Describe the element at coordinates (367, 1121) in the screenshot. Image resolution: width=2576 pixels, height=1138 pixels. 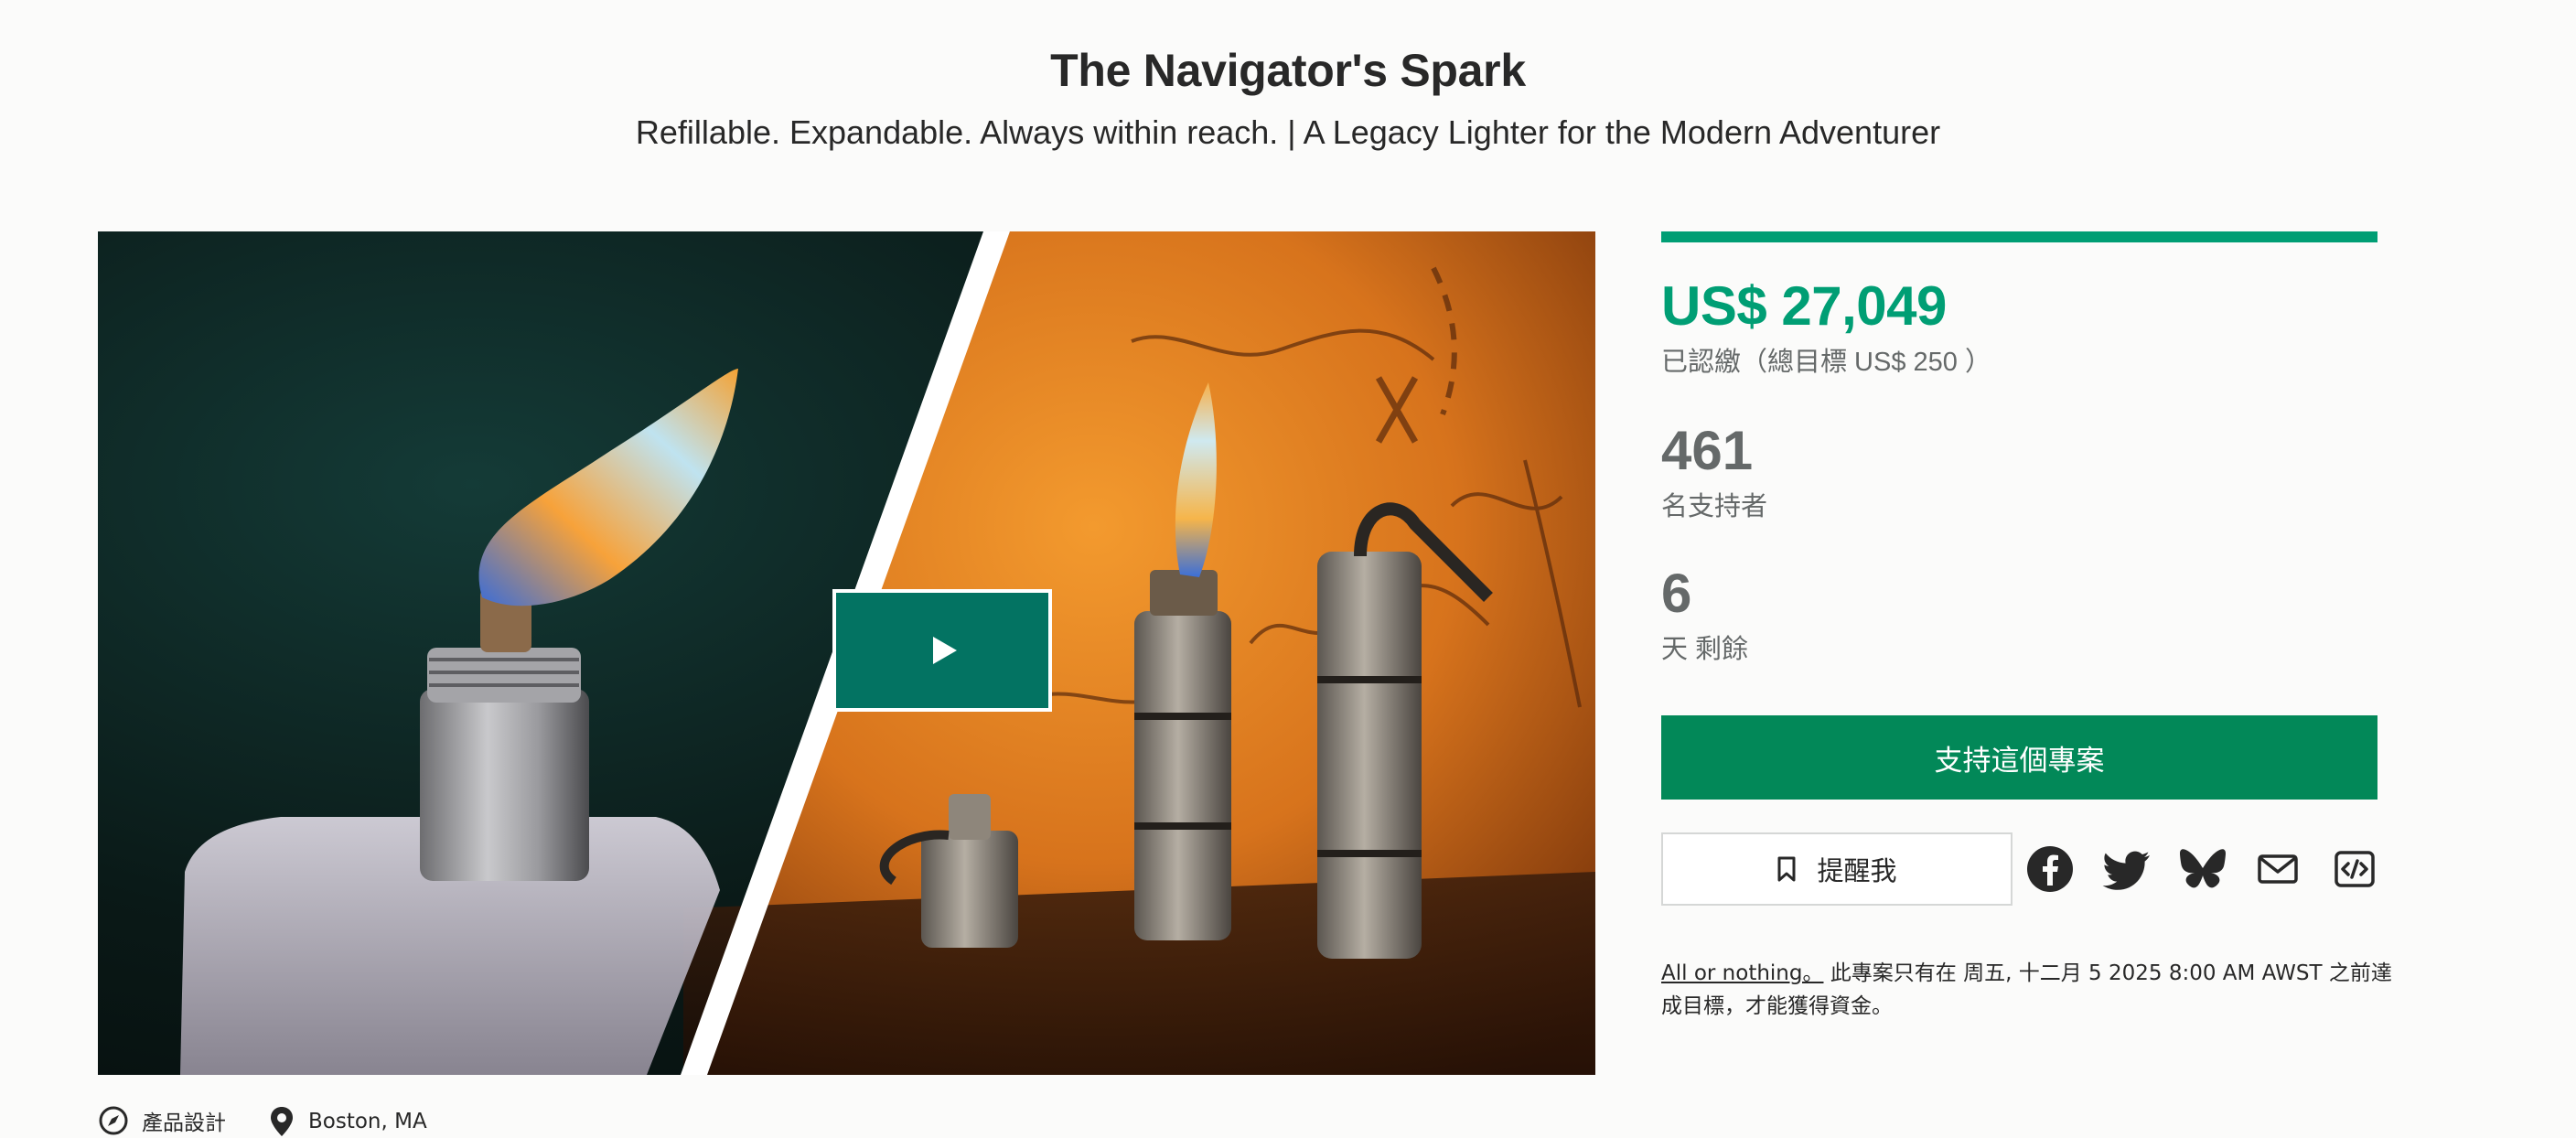
I see `location-label: Boston, MA` at that location.